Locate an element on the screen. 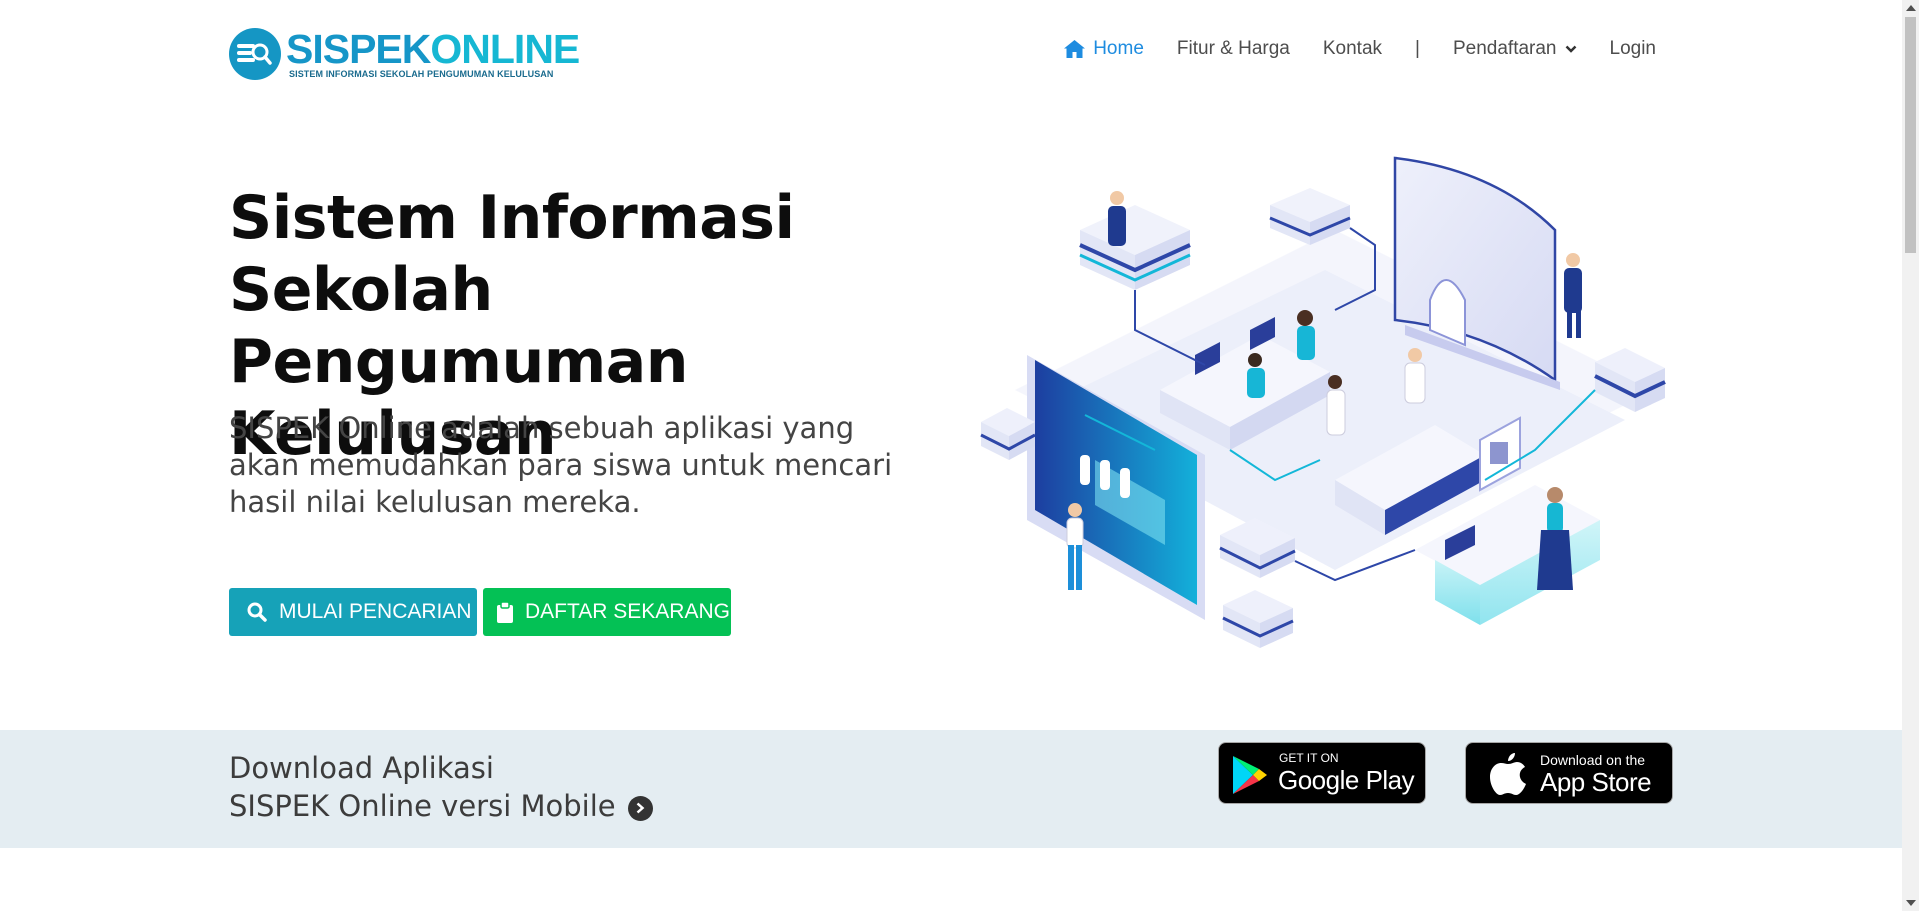 The image size is (1919, 911). home-icon is located at coordinates (1075, 49).